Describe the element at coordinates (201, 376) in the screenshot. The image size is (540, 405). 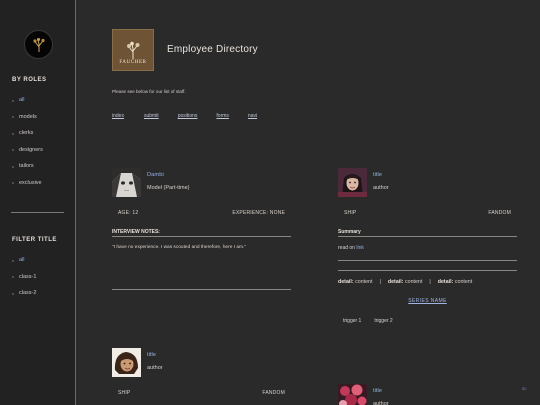
I see `employee-card: title author SHIP FANDOM` at that location.